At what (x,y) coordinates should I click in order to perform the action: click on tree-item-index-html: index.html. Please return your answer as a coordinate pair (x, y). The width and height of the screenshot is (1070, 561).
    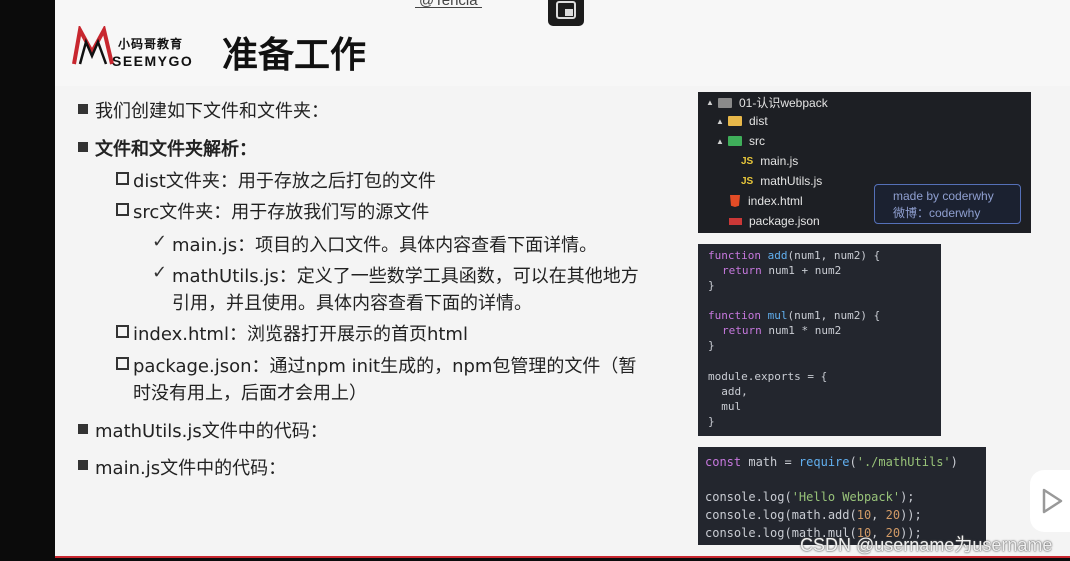
    Looking at the image, I should click on (766, 201).